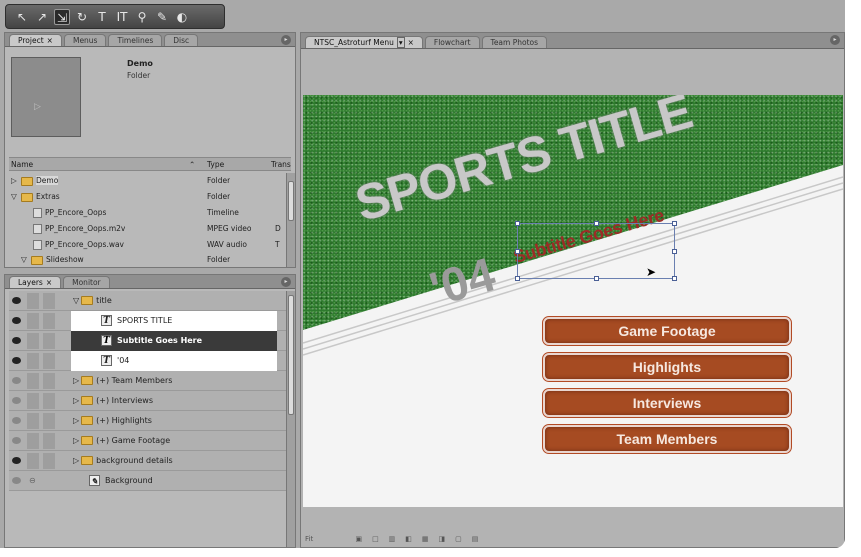 This screenshot has height=557, width=861. I want to click on layer-row: ▽ title, so click(148, 301).